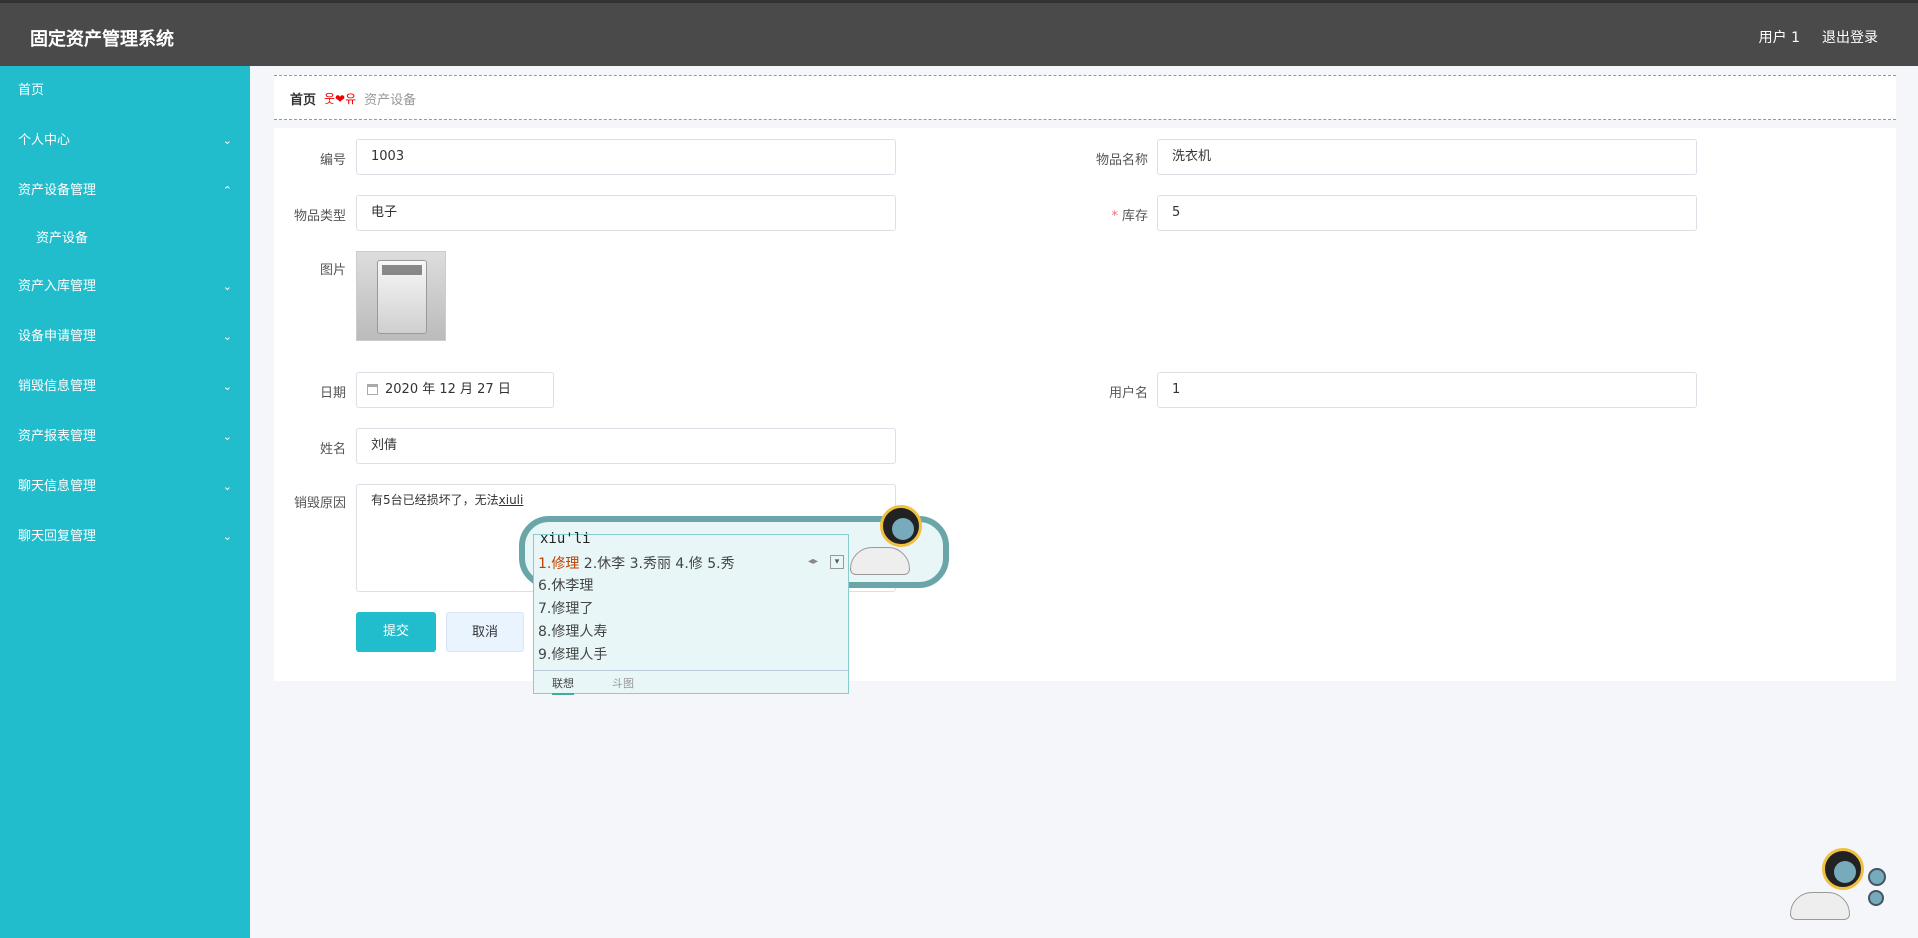  I want to click on sidebar-item-personal-center: 个人中心 ⌄, so click(125, 141).